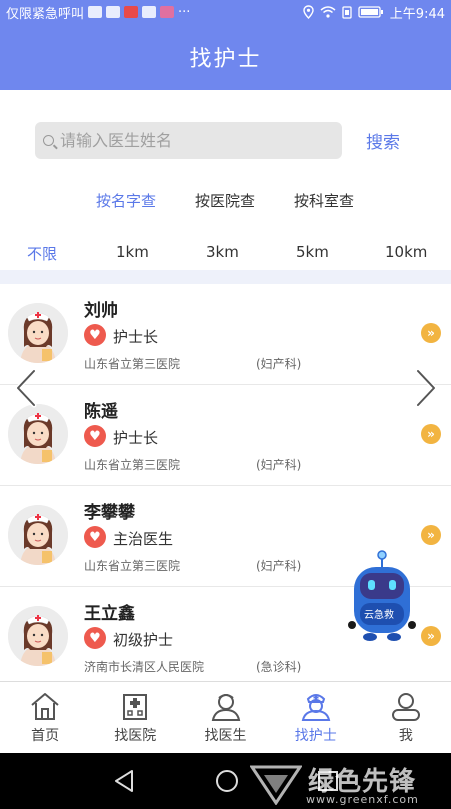  Describe the element at coordinates (45, 14) in the screenshot. I see `carrier-text: 仅限紧急呼叫` at that location.